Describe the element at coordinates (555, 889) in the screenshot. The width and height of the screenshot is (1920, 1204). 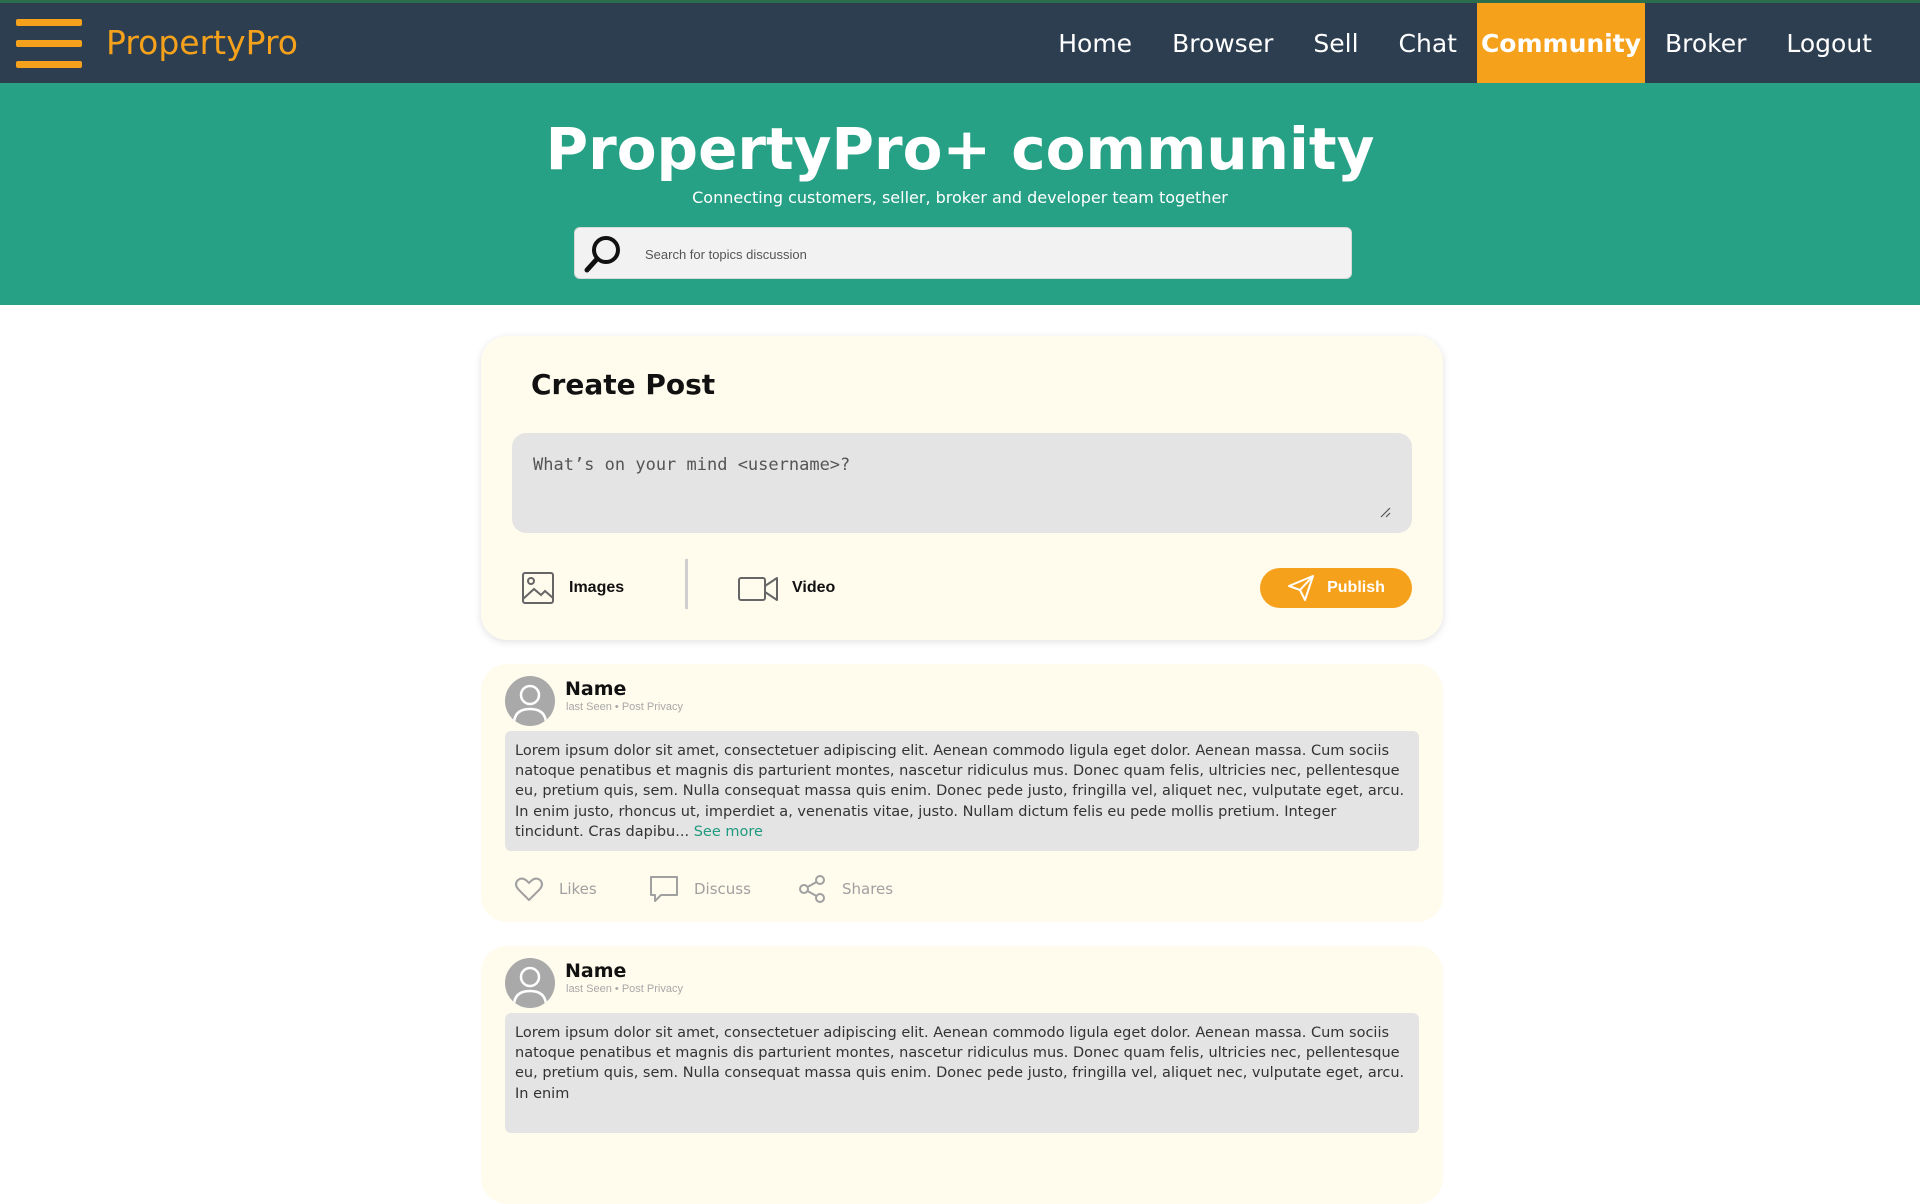
I see `like-button: Likes` at that location.